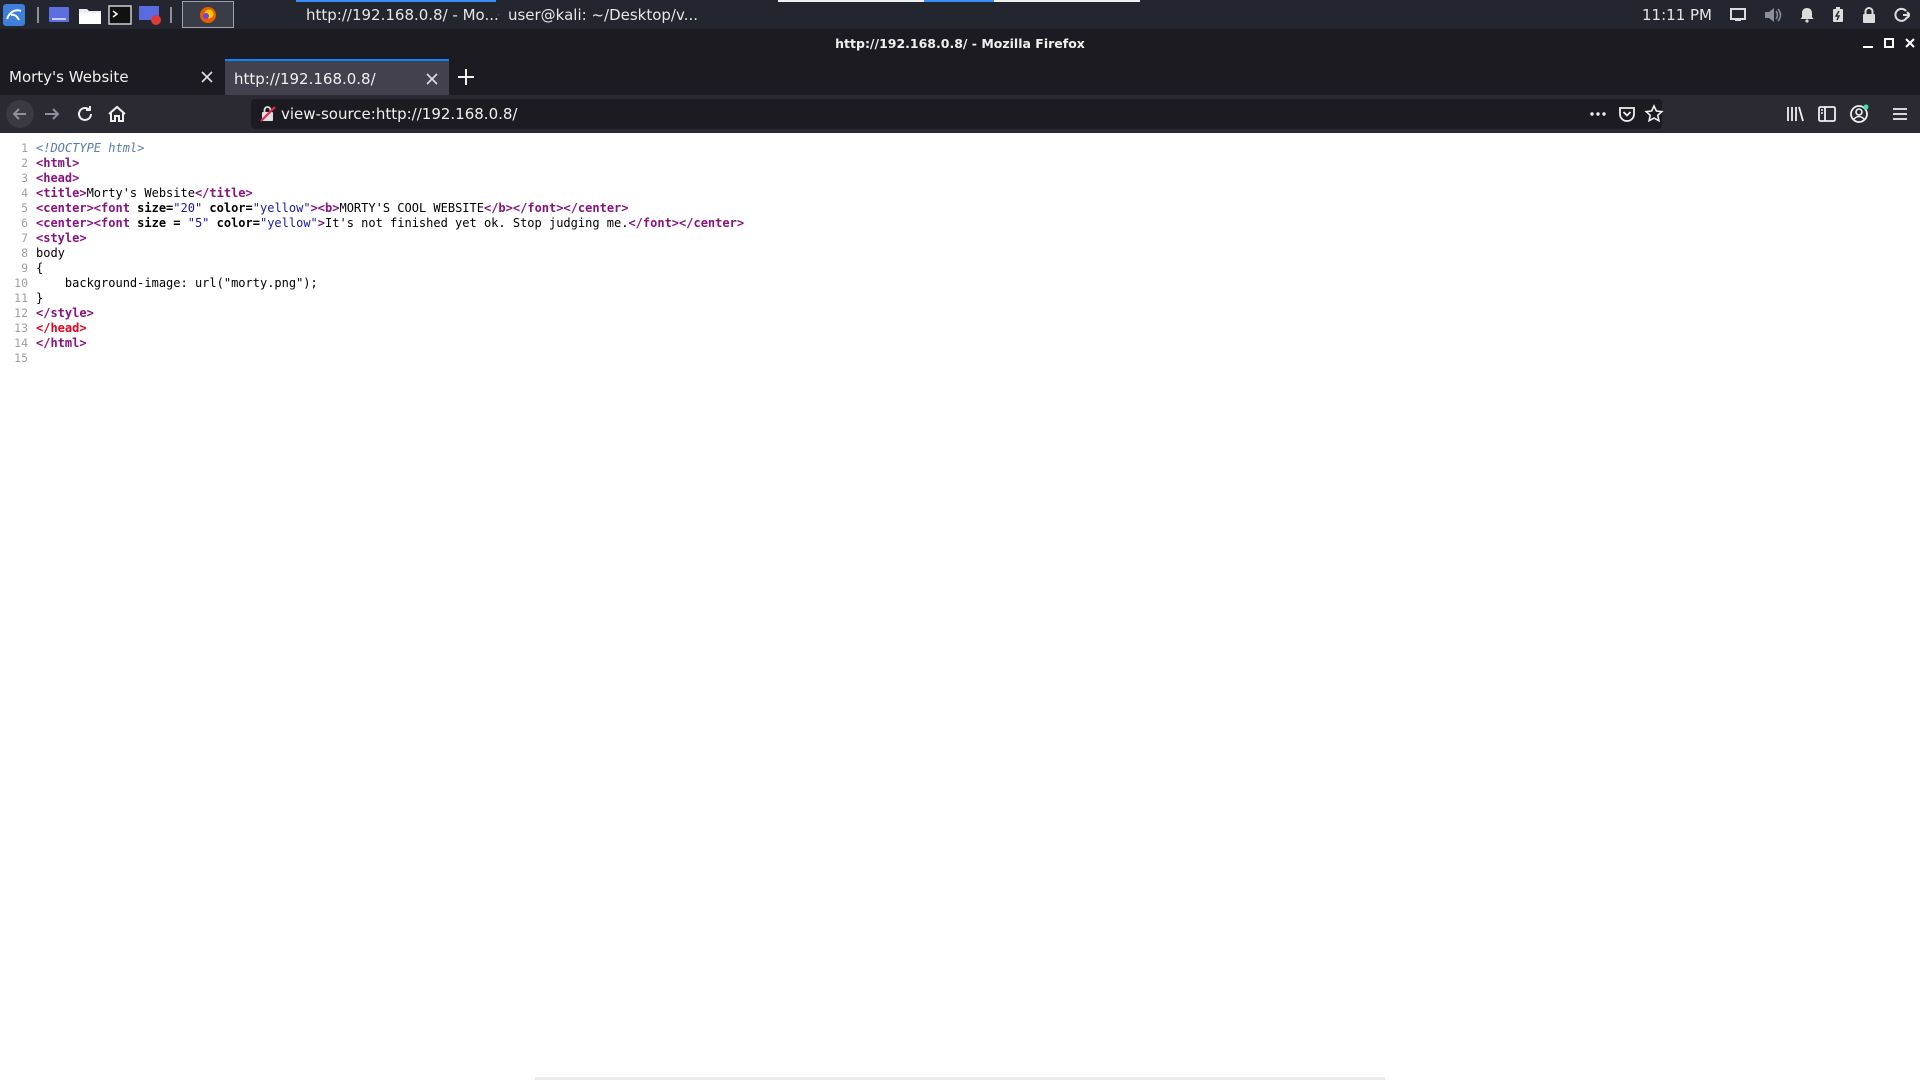 The height and width of the screenshot is (1080, 1920). Describe the element at coordinates (177, 283) in the screenshot. I see `text-node: background-image: url("morty.png");` at that location.